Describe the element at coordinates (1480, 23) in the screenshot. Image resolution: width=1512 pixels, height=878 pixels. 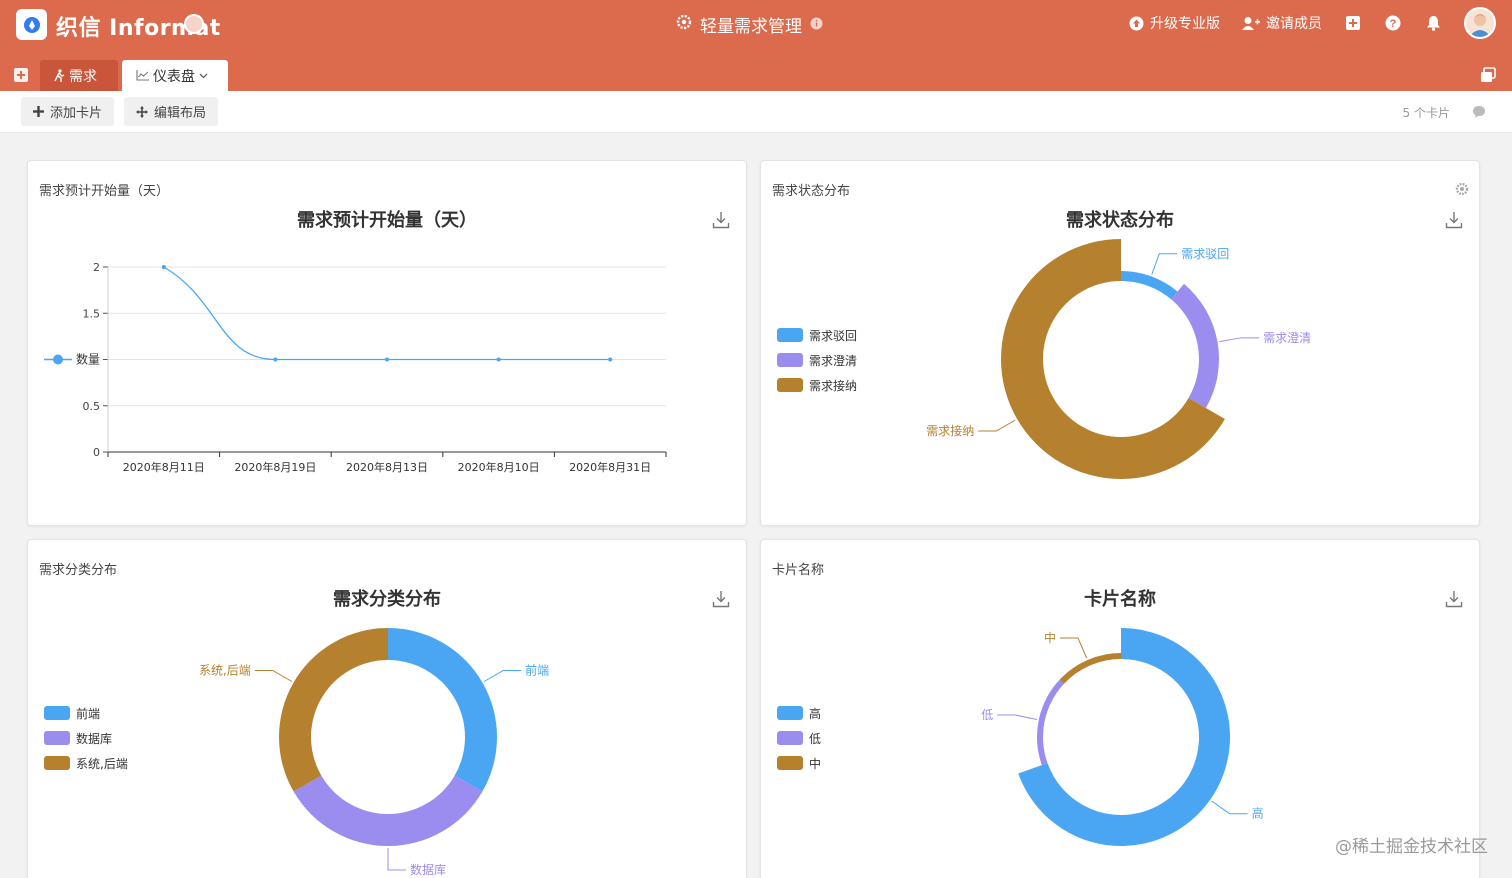
I see `user-avatar` at that location.